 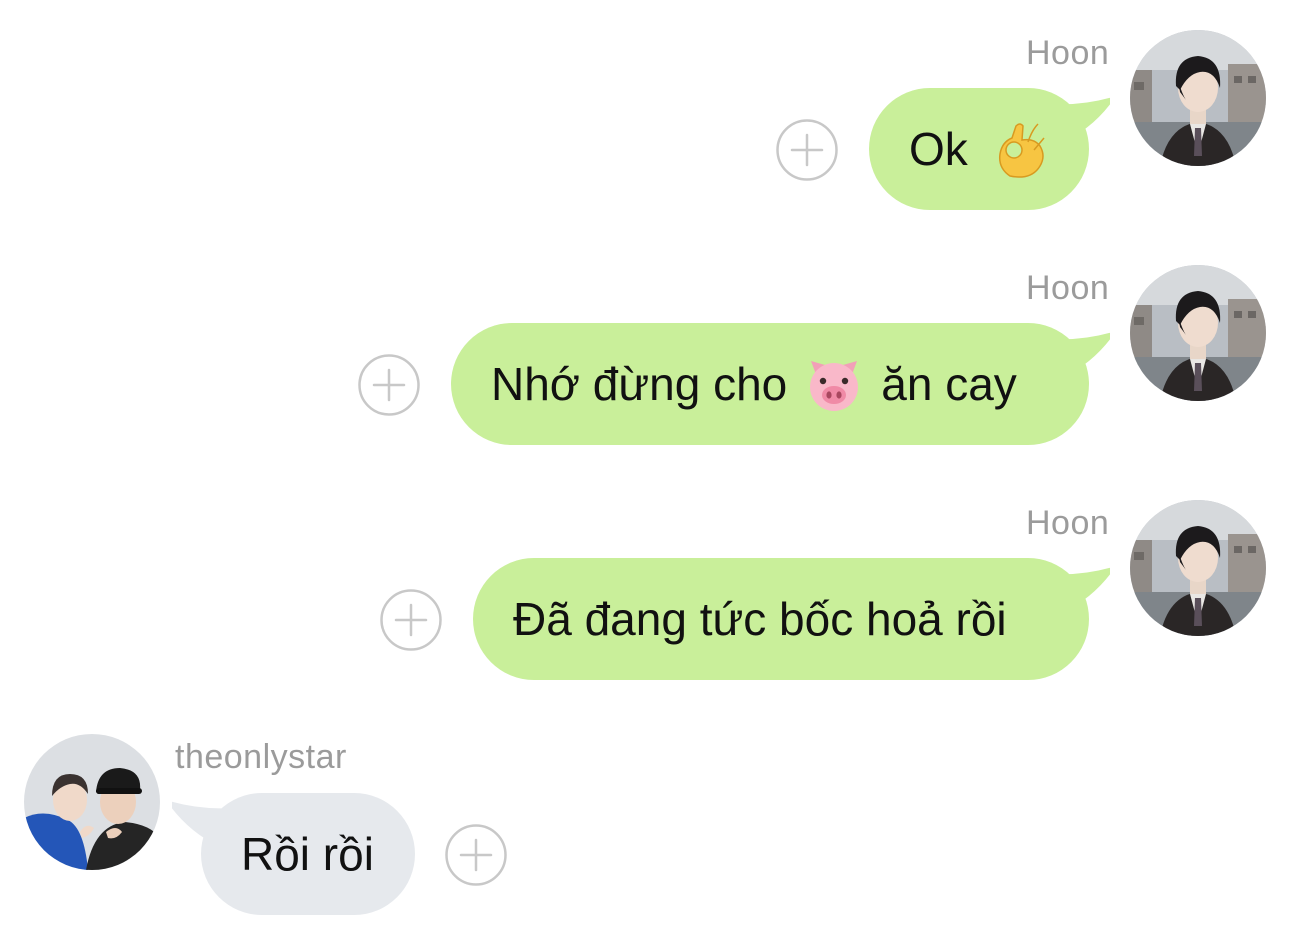 I want to click on sender-name: theonlystar, so click(x=261, y=757).